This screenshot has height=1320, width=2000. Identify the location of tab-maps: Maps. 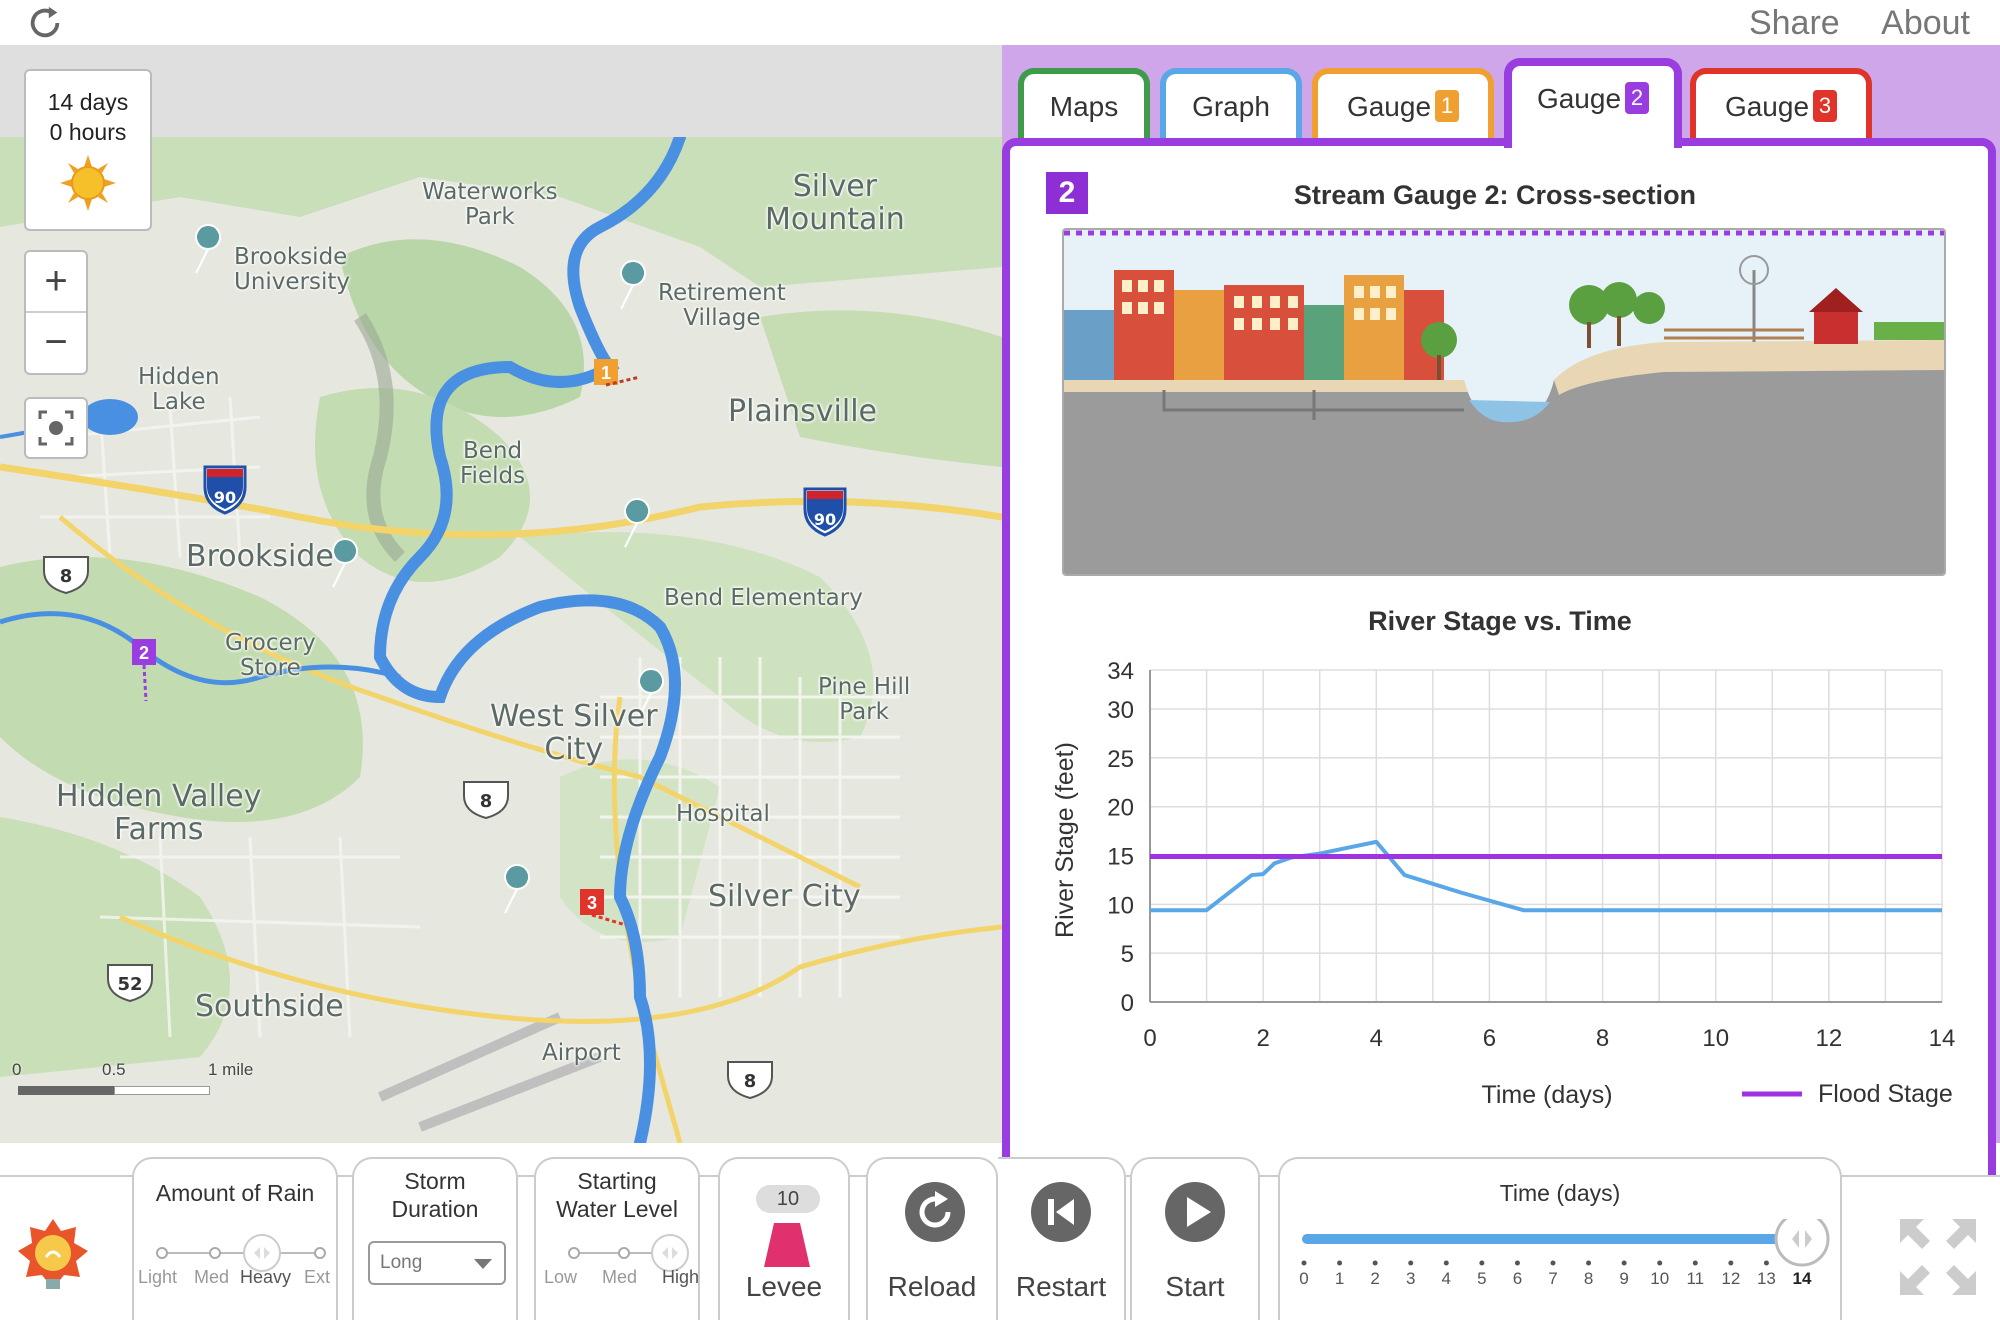
(1084, 106).